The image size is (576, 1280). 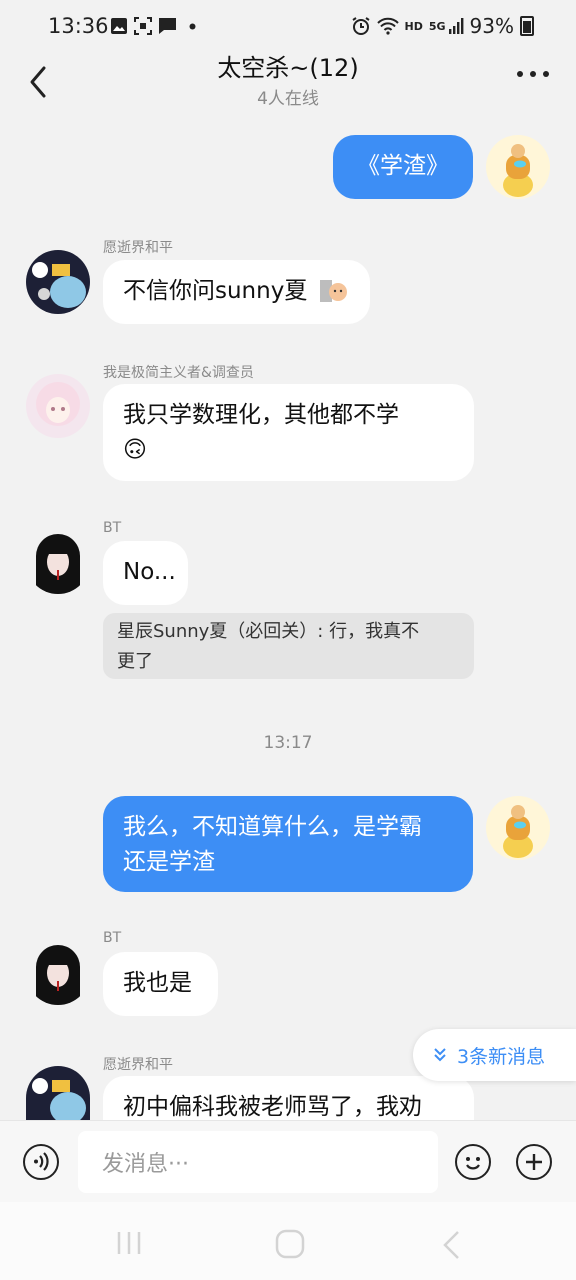 I want to click on quoted-reply: 星辰Sunny夏（必回关）: 行，我真不 更了, so click(x=288, y=646).